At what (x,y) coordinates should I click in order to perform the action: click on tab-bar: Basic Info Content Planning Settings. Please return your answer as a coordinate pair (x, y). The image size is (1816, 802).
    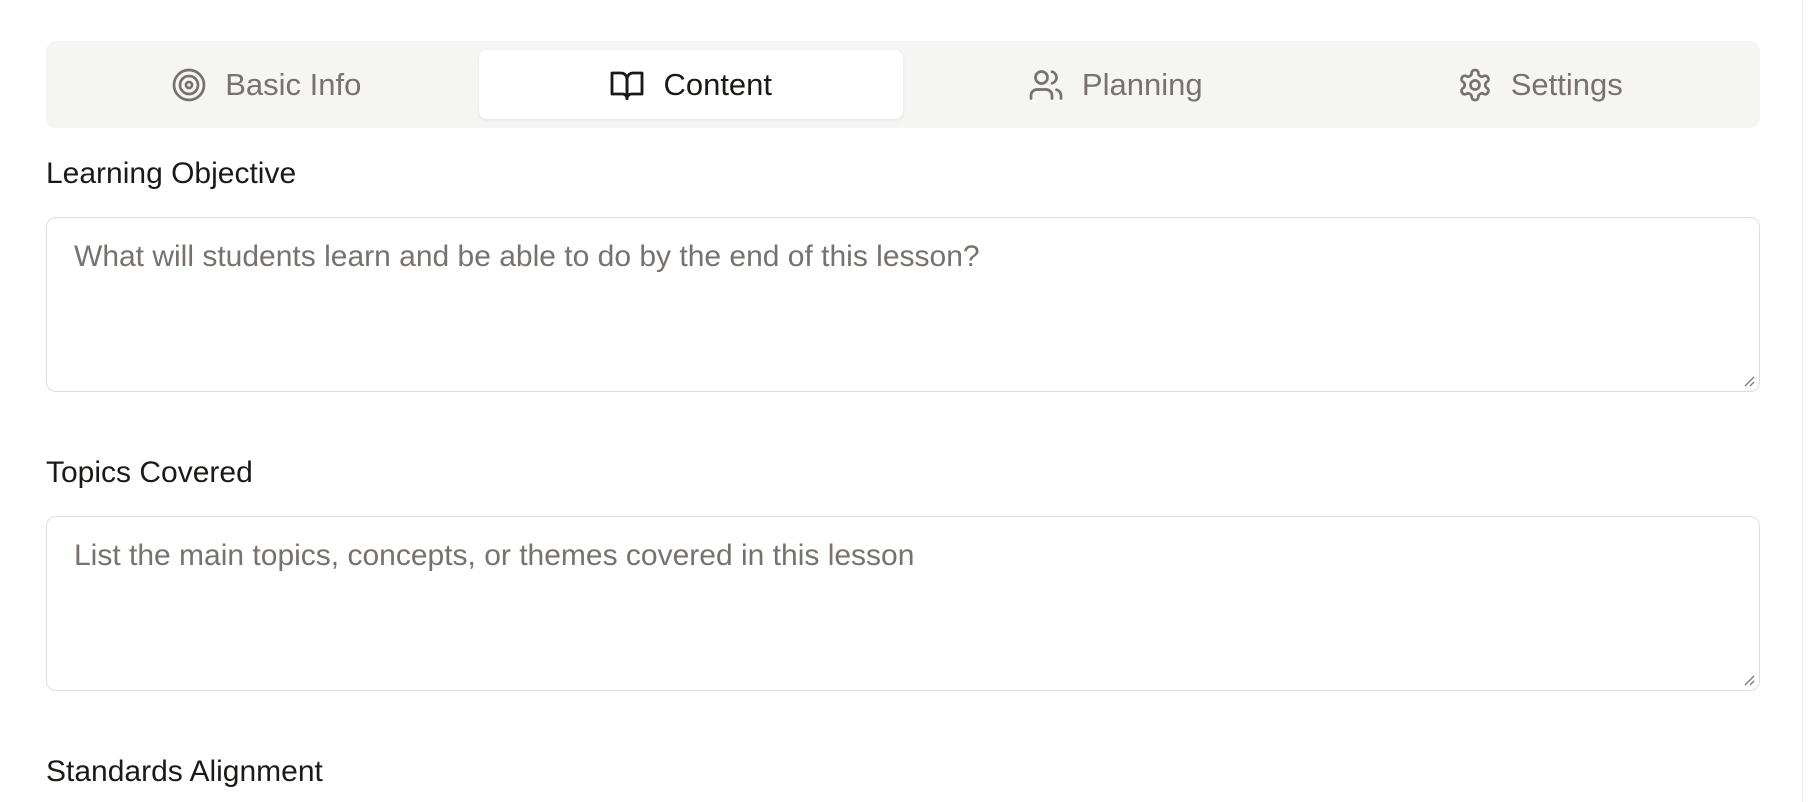
    Looking at the image, I should click on (903, 84).